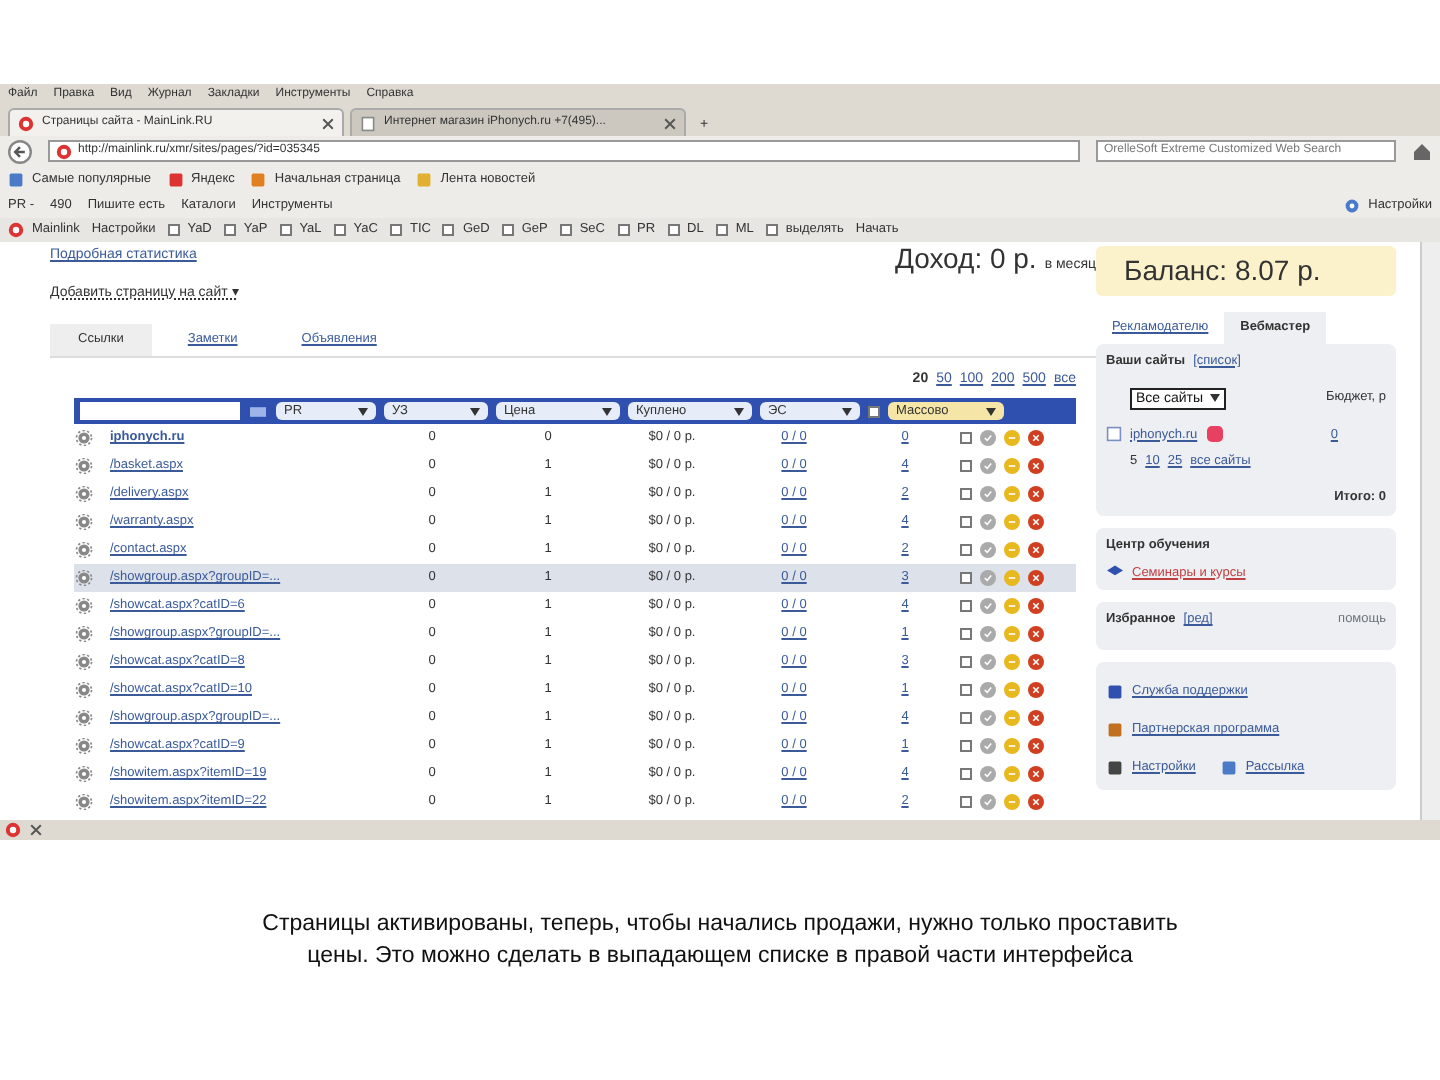 The width and height of the screenshot is (1440, 1080). I want to click on logo-icon, so click(16, 230).